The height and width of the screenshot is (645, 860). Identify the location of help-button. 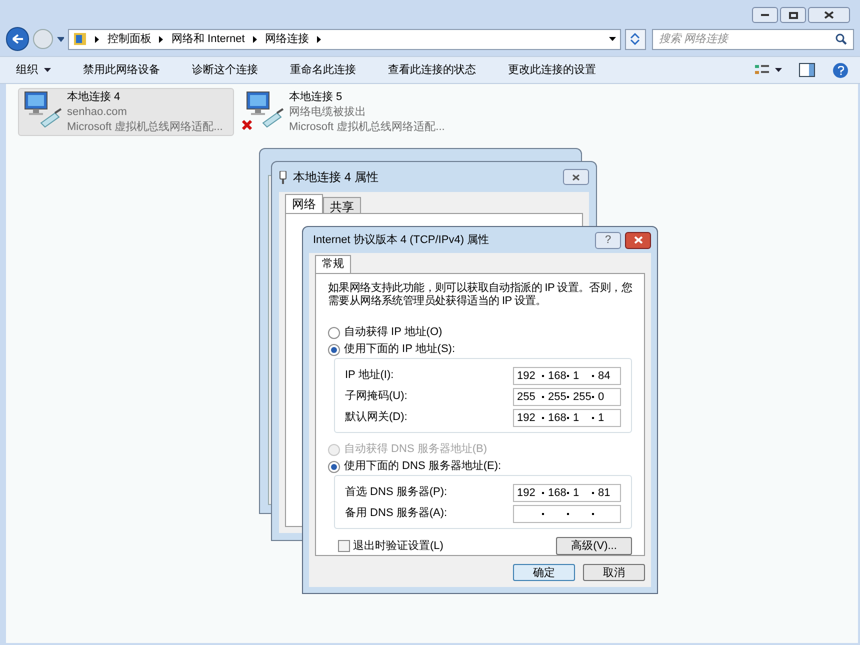
(840, 70).